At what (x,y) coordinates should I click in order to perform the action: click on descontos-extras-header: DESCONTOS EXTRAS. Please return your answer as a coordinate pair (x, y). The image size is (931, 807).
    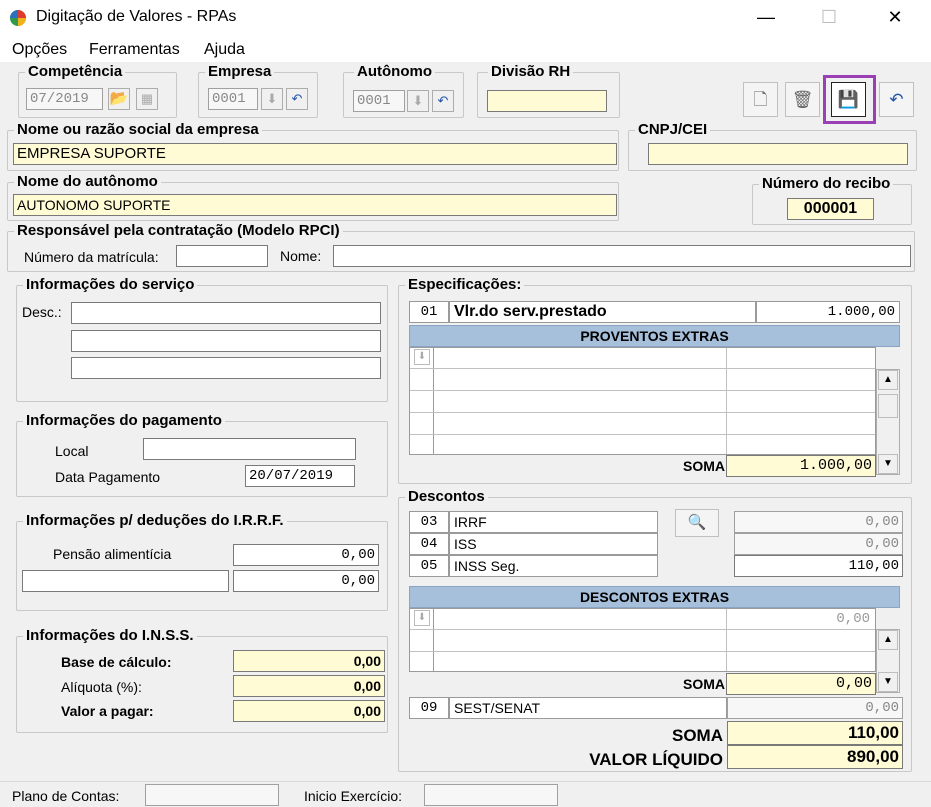
    Looking at the image, I should click on (654, 597).